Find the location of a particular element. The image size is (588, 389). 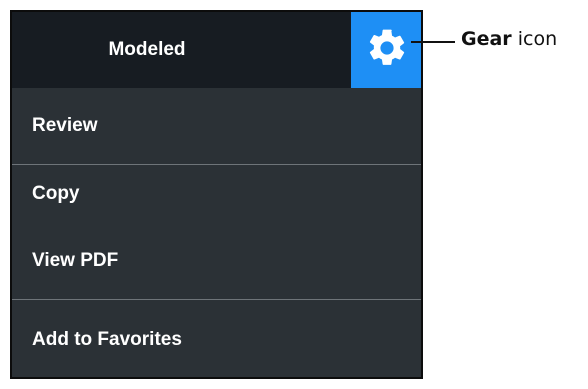

gear-button is located at coordinates (386, 50).